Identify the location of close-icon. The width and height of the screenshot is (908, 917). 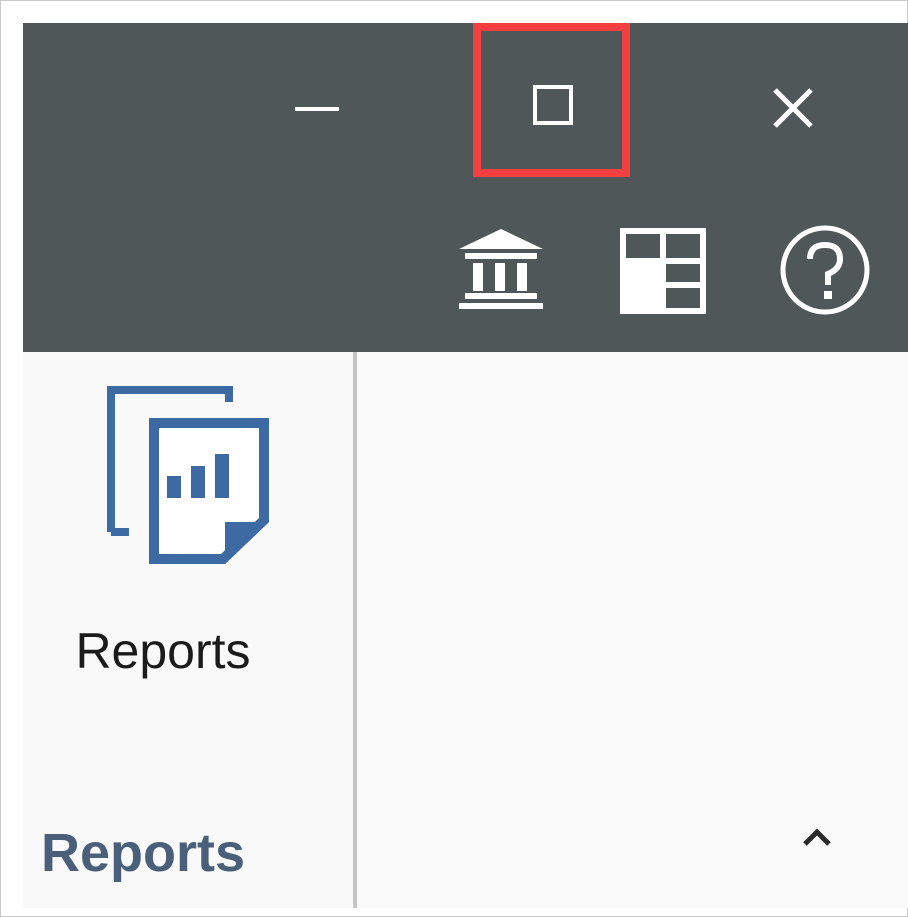
(793, 108).